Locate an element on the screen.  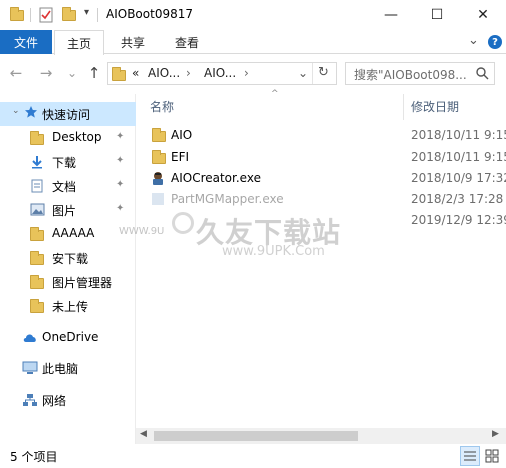
customize-toolbar-icon: ▾ is located at coordinates (86, 12).